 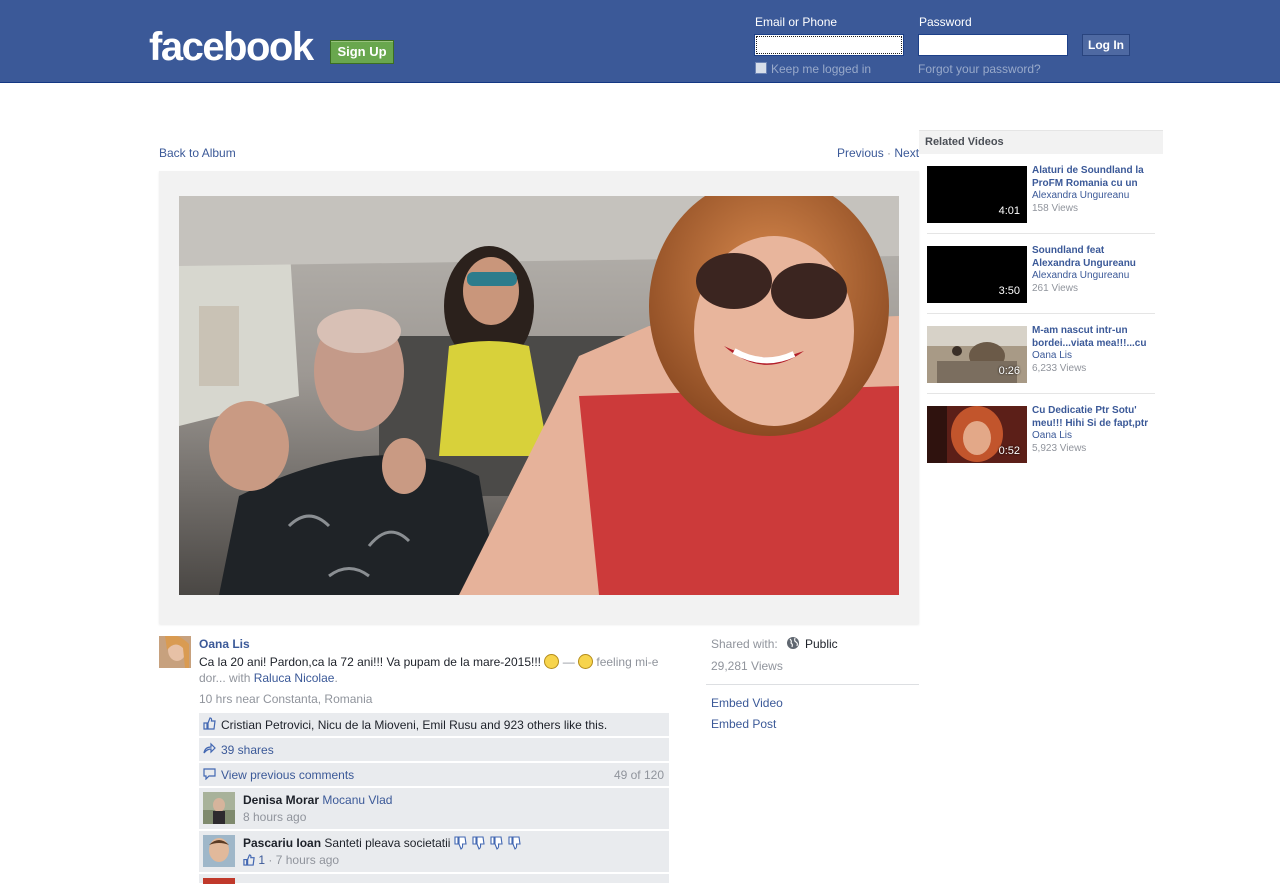 What do you see at coordinates (197, 153) in the screenshot?
I see `back-to-album-link: Back to Album` at bounding box center [197, 153].